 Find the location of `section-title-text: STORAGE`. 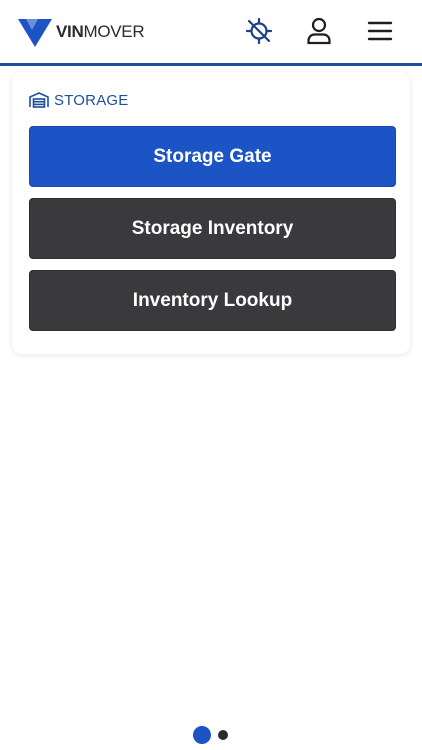

section-title-text: STORAGE is located at coordinates (91, 100).